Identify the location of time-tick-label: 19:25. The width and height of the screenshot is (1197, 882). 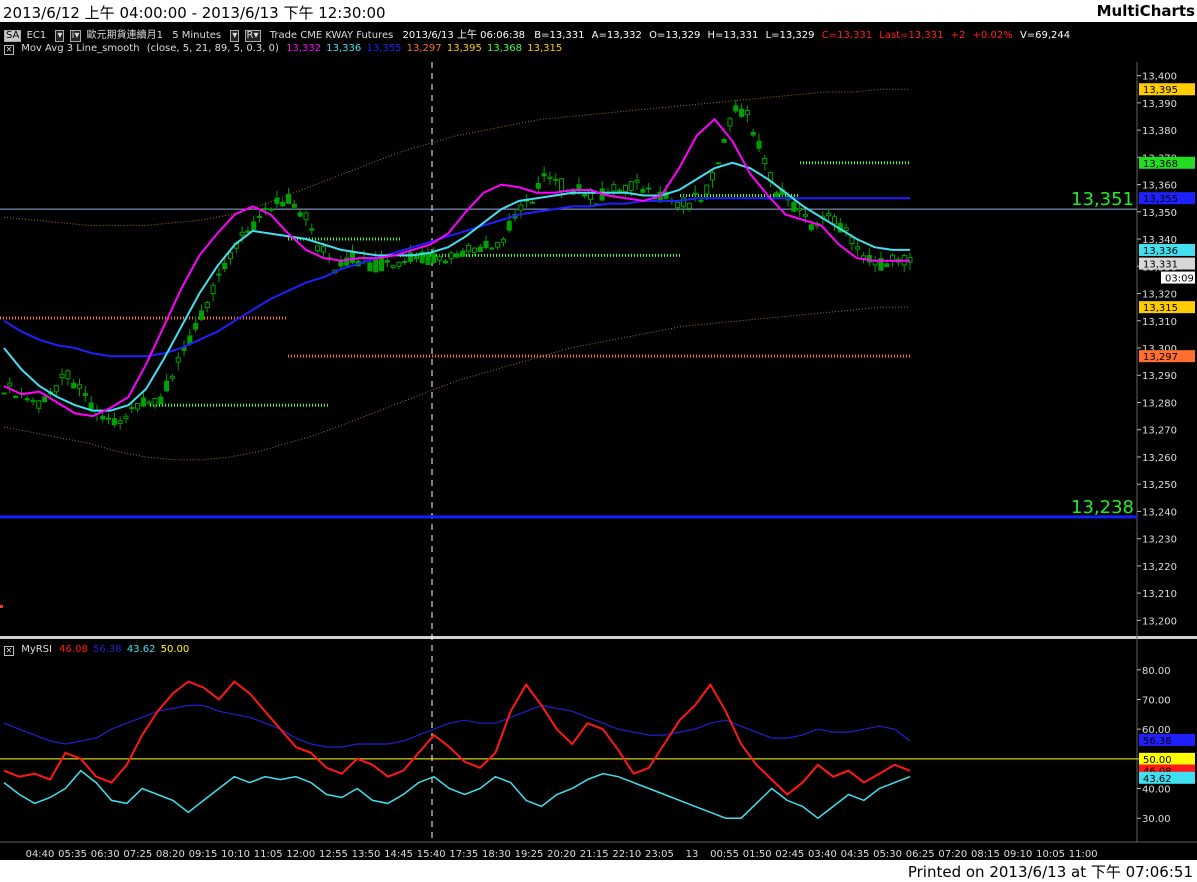
(529, 854).